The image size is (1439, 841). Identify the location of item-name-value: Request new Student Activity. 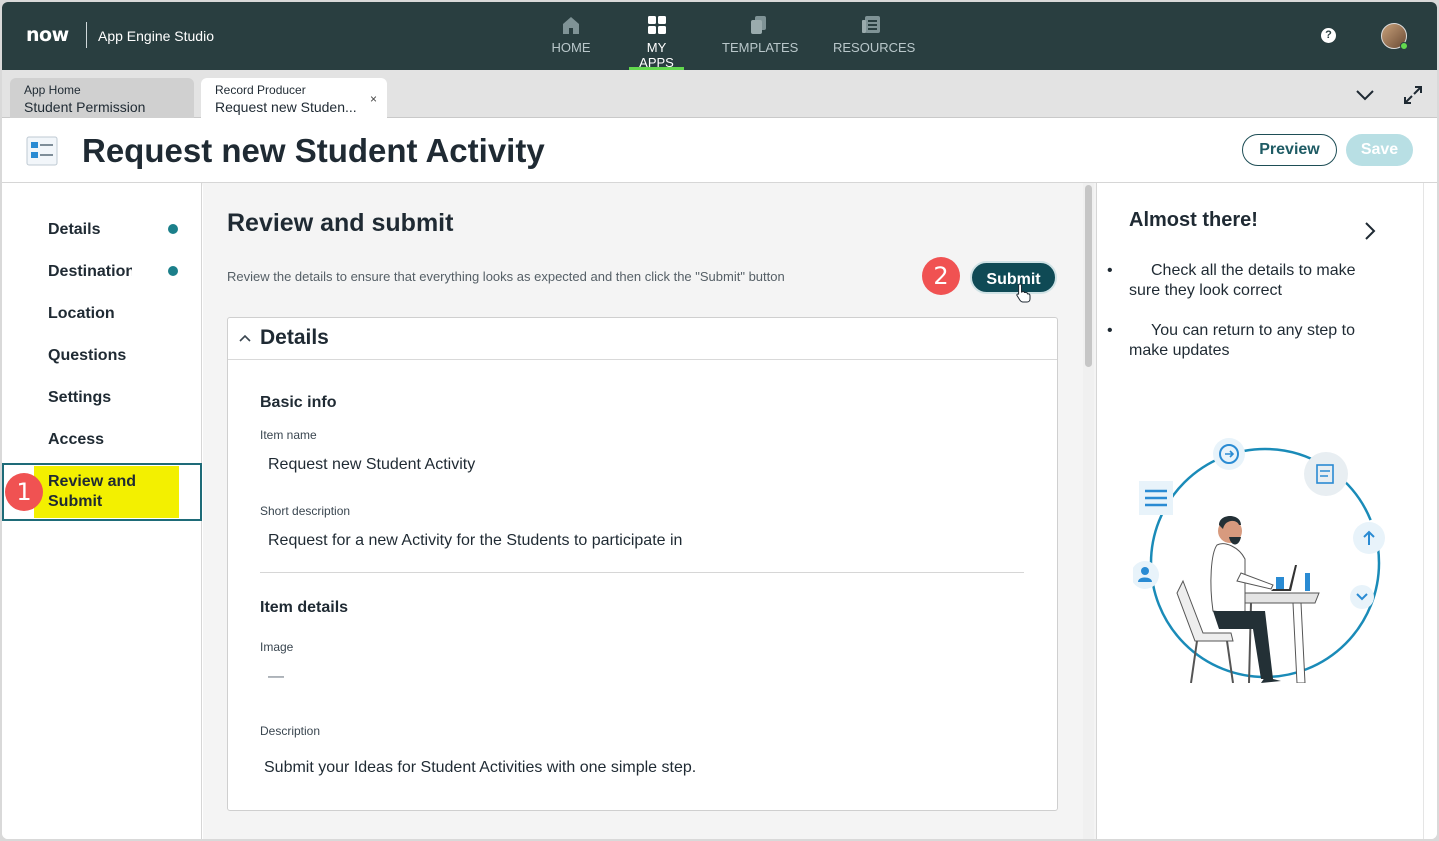
(372, 464).